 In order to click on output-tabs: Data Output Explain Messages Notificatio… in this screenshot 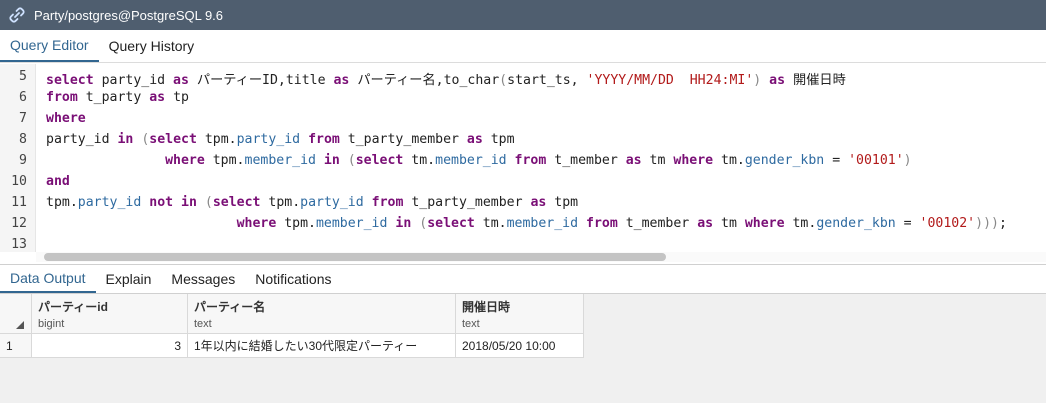, I will do `click(523, 279)`.